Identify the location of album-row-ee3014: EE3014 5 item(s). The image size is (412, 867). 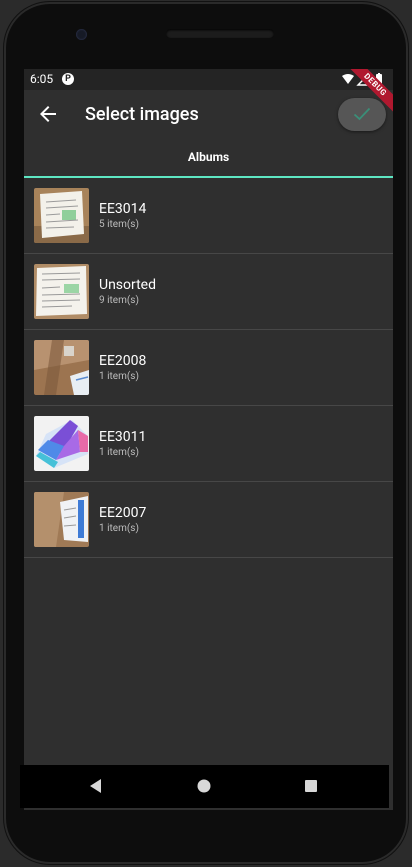
(208, 216).